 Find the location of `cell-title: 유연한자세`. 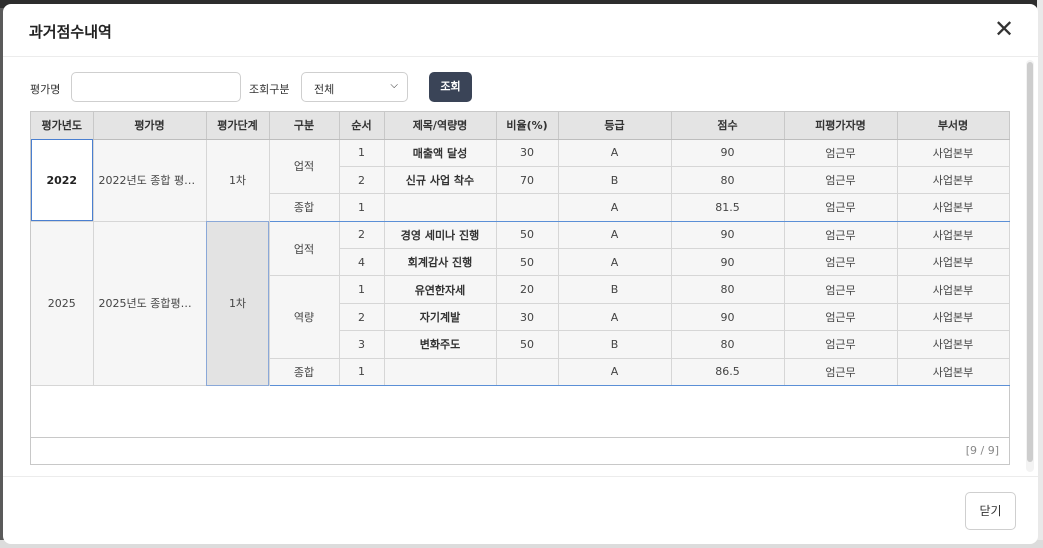

cell-title: 유연한자세 is located at coordinates (440, 289).